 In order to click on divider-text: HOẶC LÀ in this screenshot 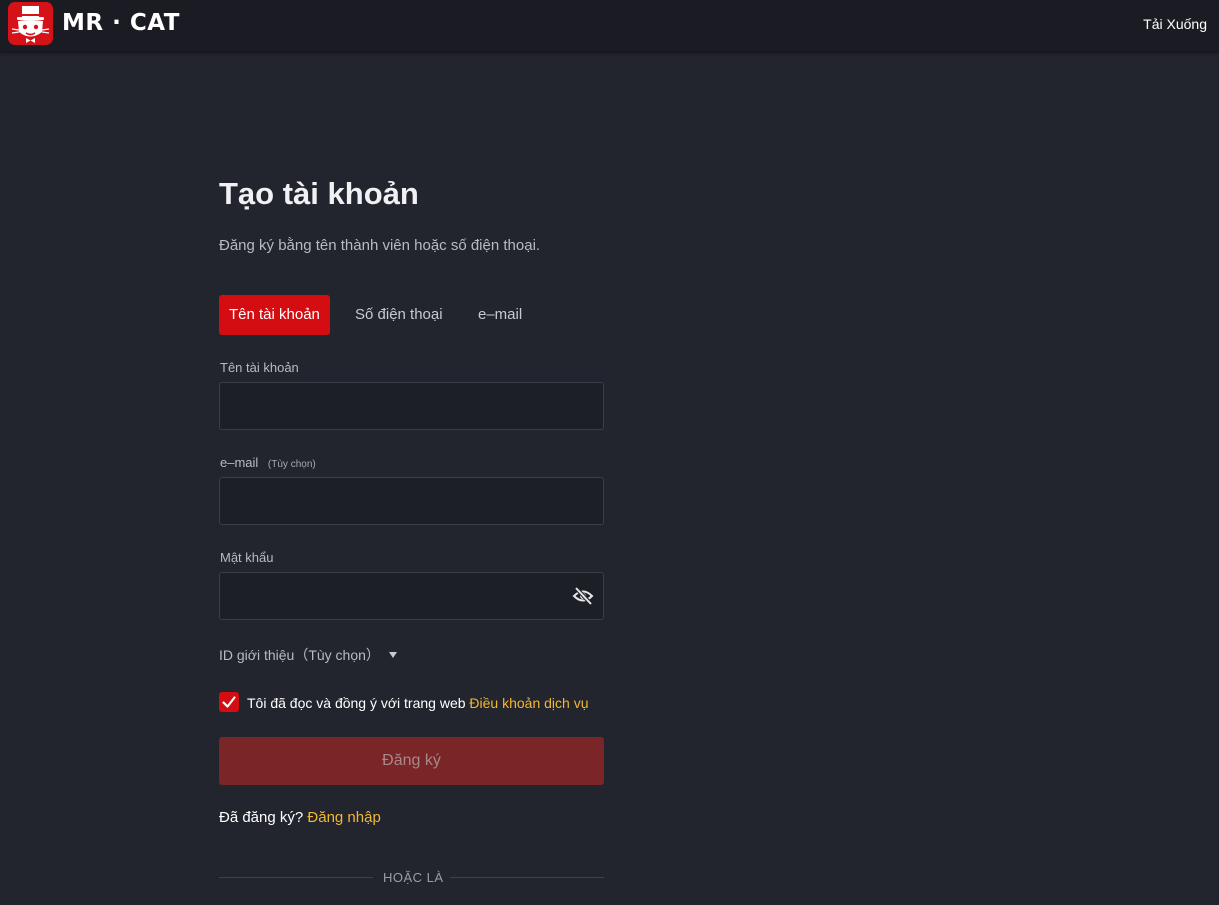, I will do `click(413, 877)`.